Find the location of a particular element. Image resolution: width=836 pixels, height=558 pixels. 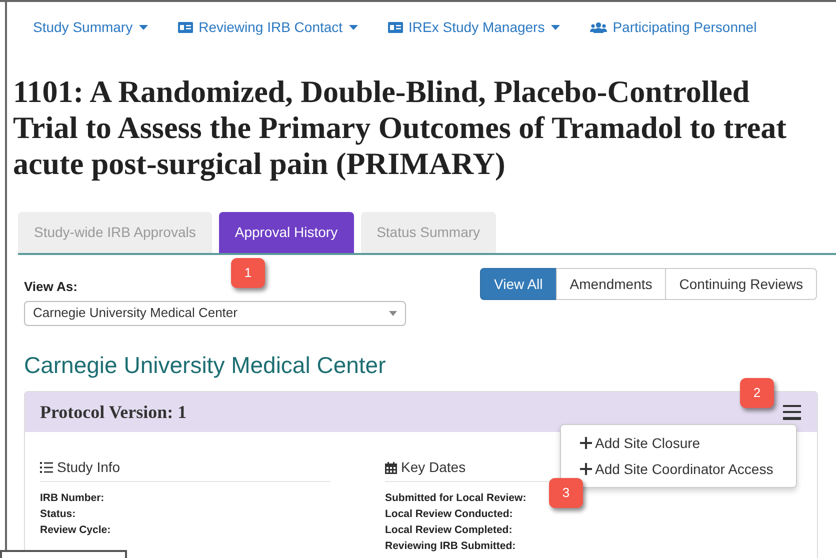

nav-link: Reviewing IRB Contact is located at coordinates (268, 27).